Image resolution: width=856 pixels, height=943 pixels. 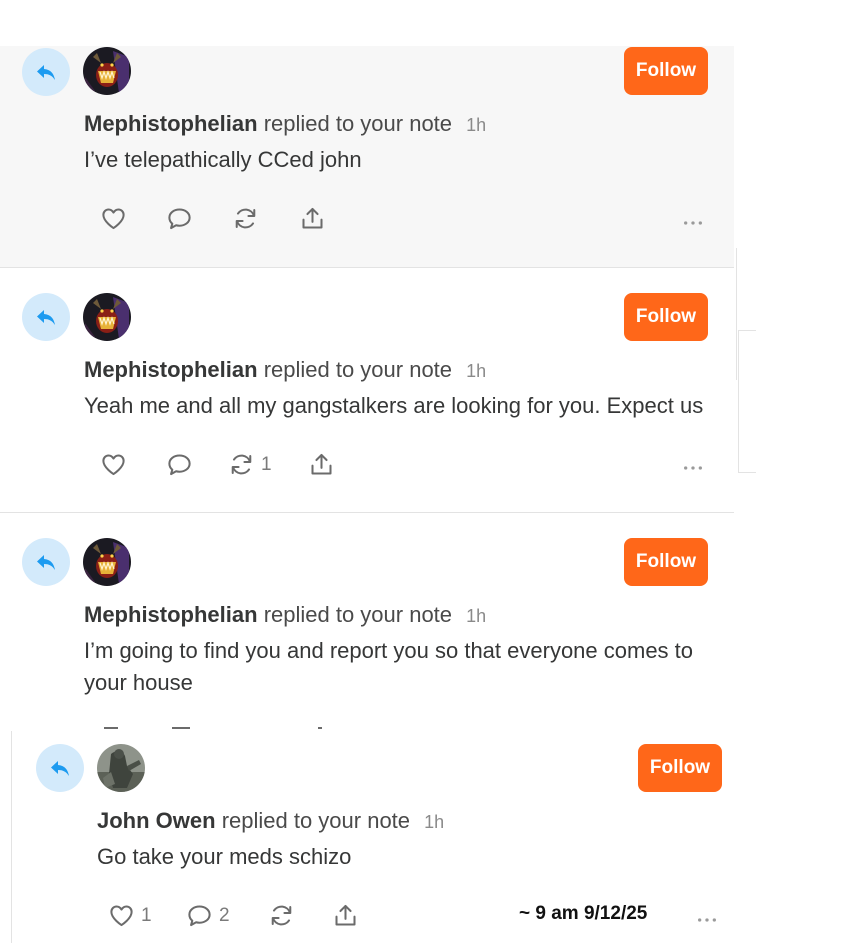 I want to click on action-bar: 1, so click(x=217, y=464).